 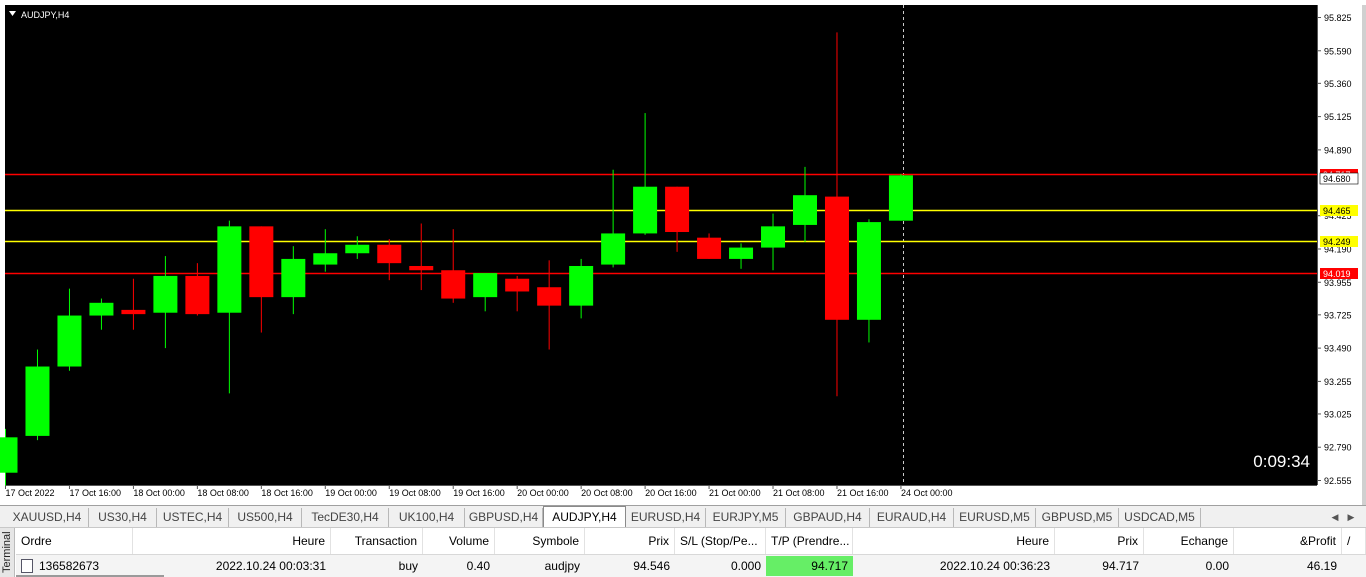 I want to click on column-header: Volume, so click(x=459, y=541).